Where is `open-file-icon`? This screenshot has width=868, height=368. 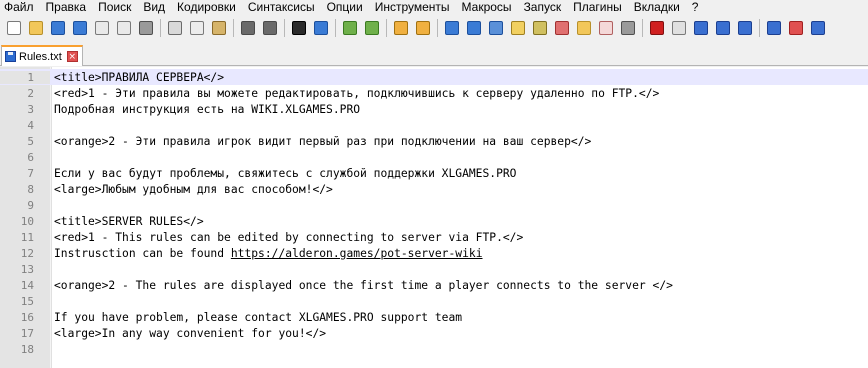 open-file-icon is located at coordinates (36, 27).